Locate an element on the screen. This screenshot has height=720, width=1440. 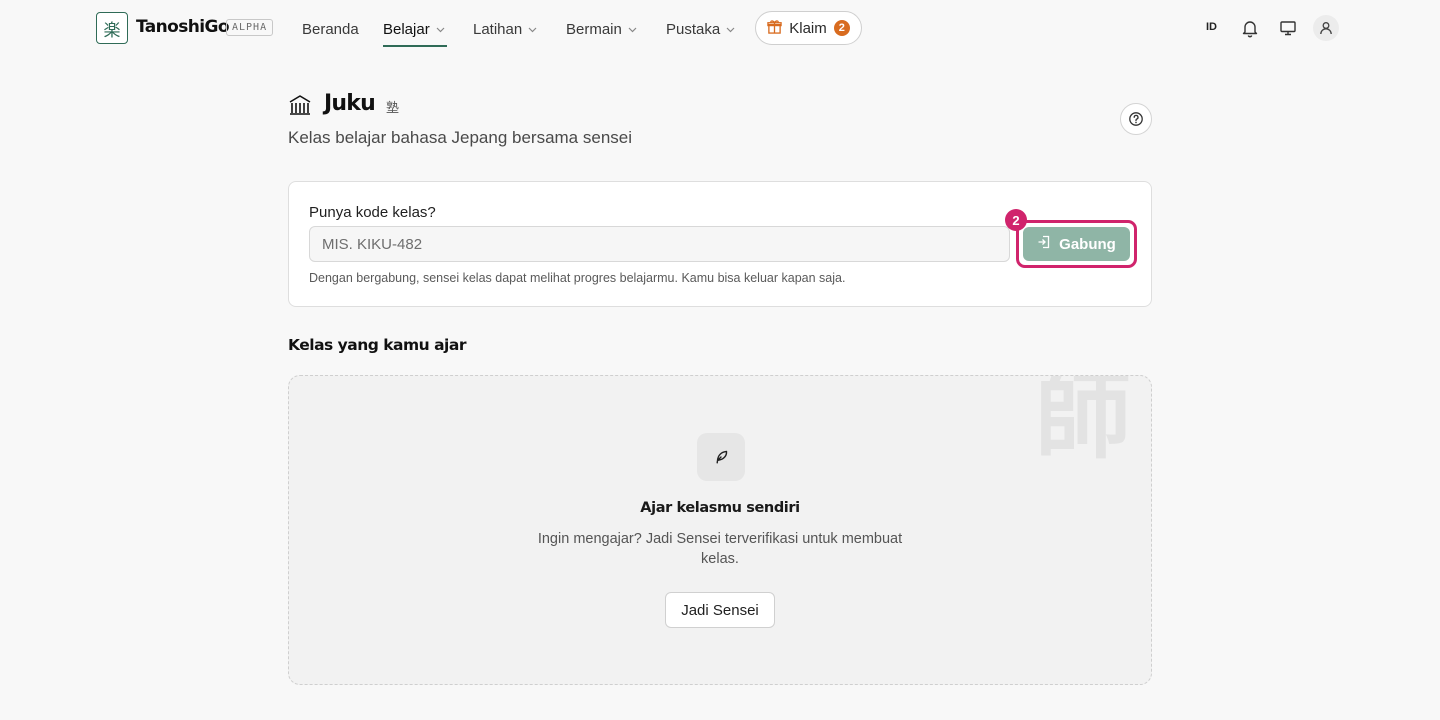
brand-name: TanoshiGo is located at coordinates (183, 27).